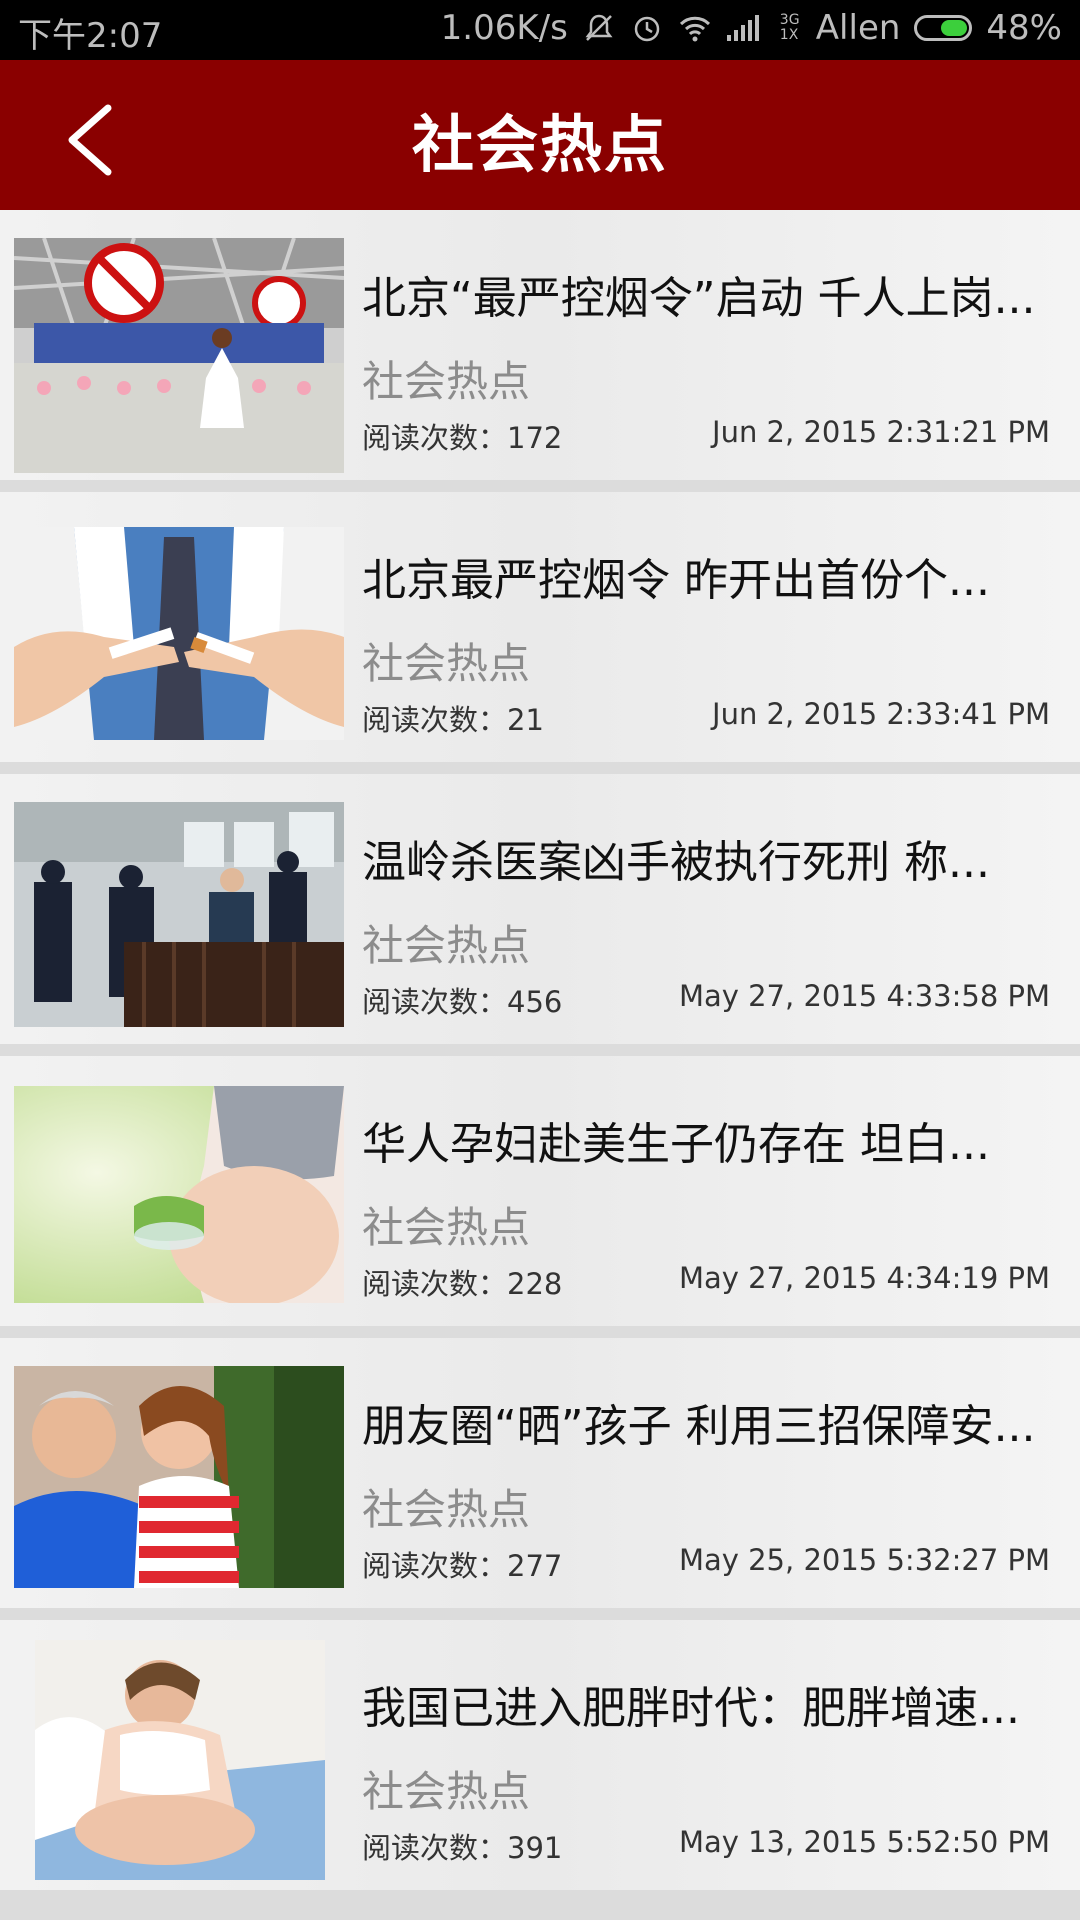 The height and width of the screenshot is (1920, 1080). I want to click on news-date: May 13, 2015 5:52:50 PM, so click(864, 1842).